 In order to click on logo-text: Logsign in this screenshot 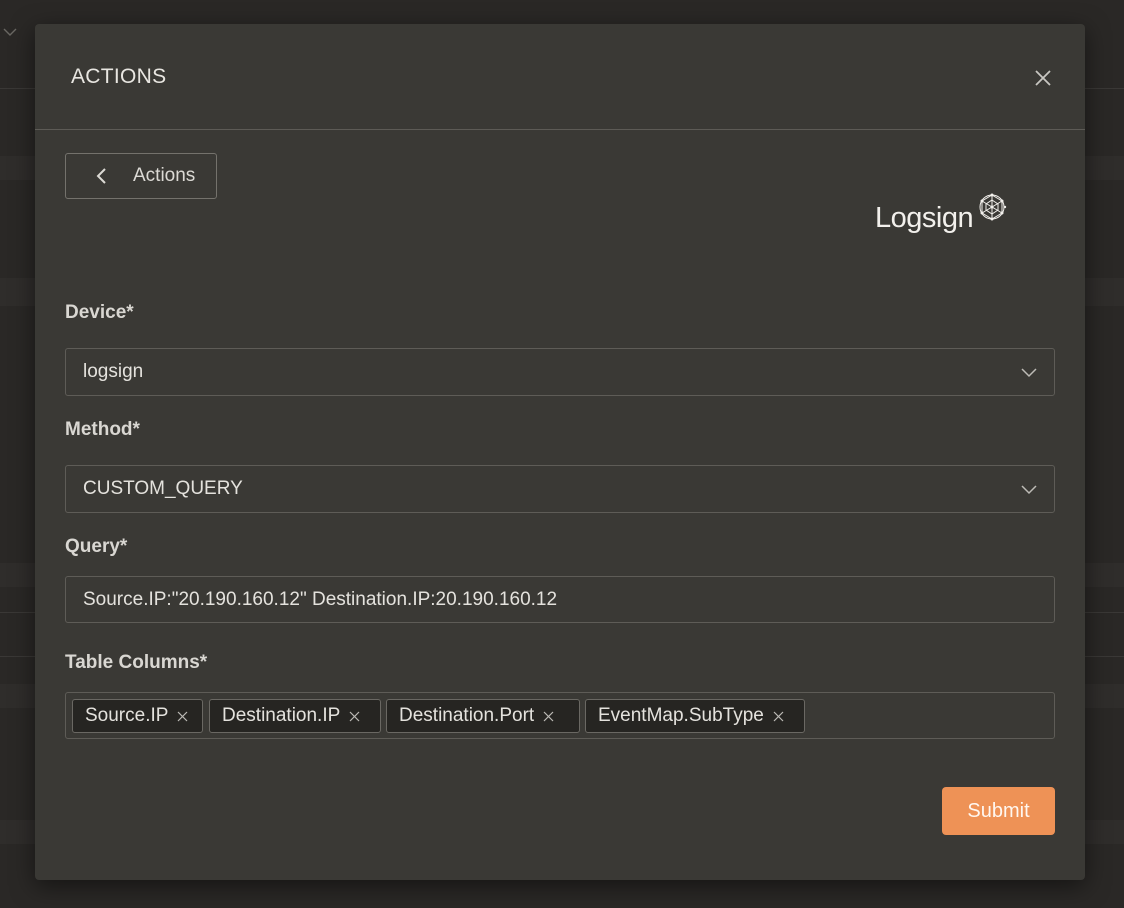, I will do `click(924, 218)`.